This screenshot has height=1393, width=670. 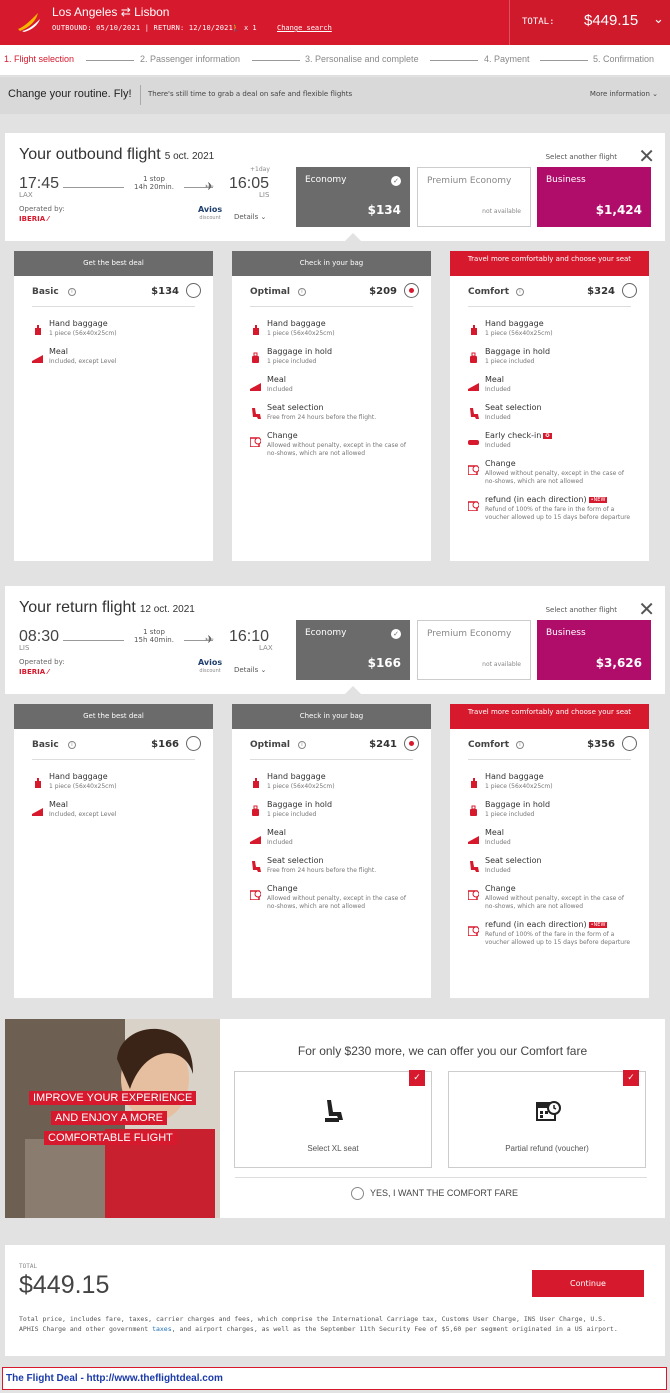 I want to click on fare-header: Get the best deal, so click(x=113, y=263).